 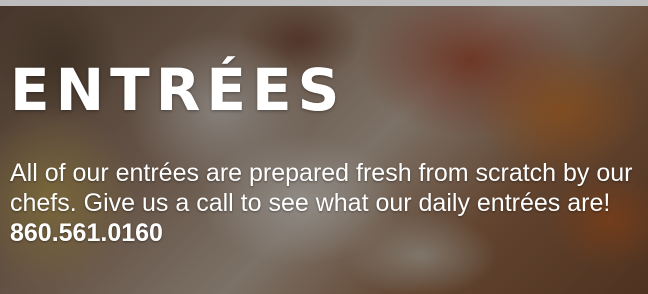 I want to click on section-title: ENTRÉES, so click(x=178, y=90).